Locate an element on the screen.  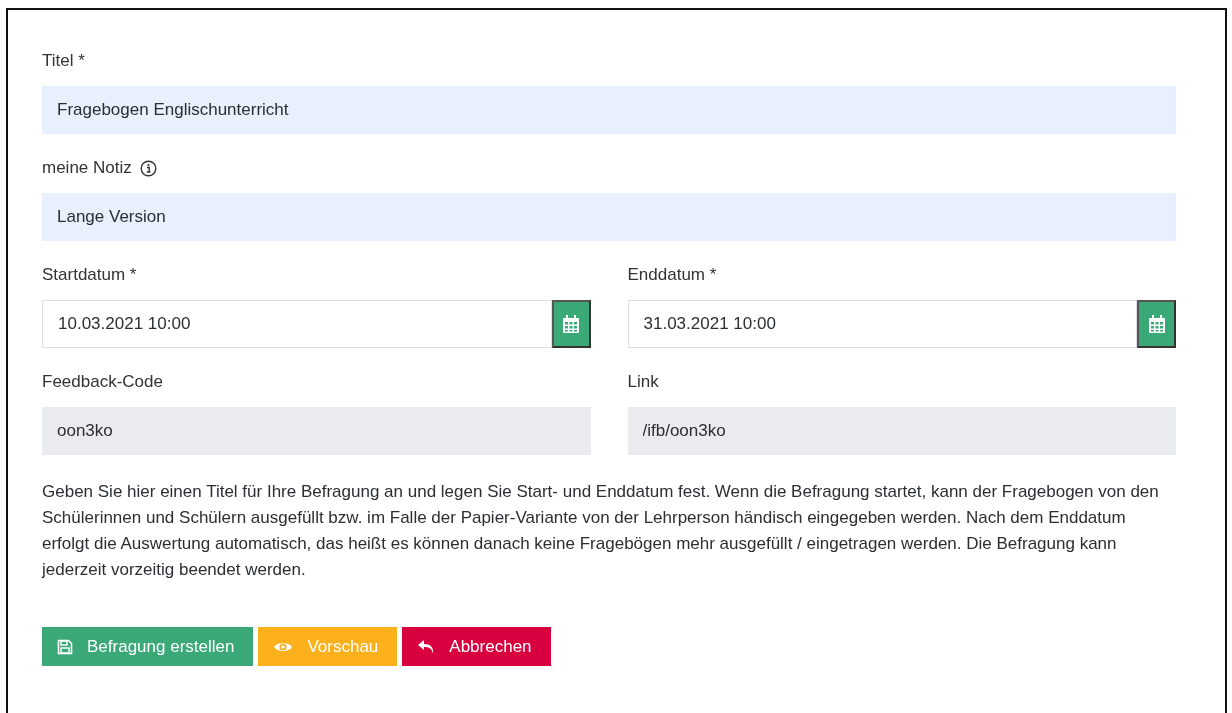
text-field: Lange Version is located at coordinates (609, 217).